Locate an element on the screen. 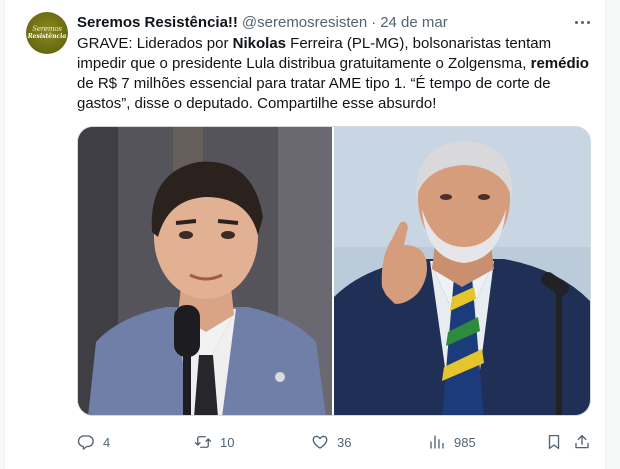 The image size is (620, 469). tweet-text-bold: remédio is located at coordinates (559, 63).